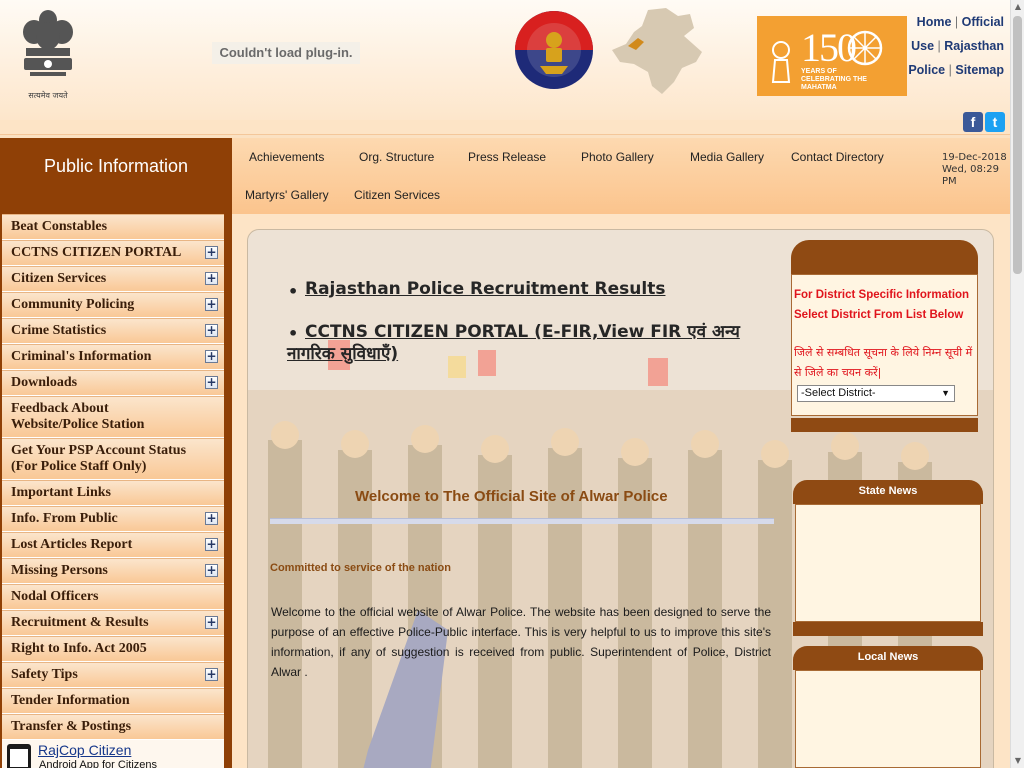 This screenshot has width=1024, height=768. Describe the element at coordinates (80, 622) in the screenshot. I see `sidebar-menu-label: Recruitment & Results` at that location.